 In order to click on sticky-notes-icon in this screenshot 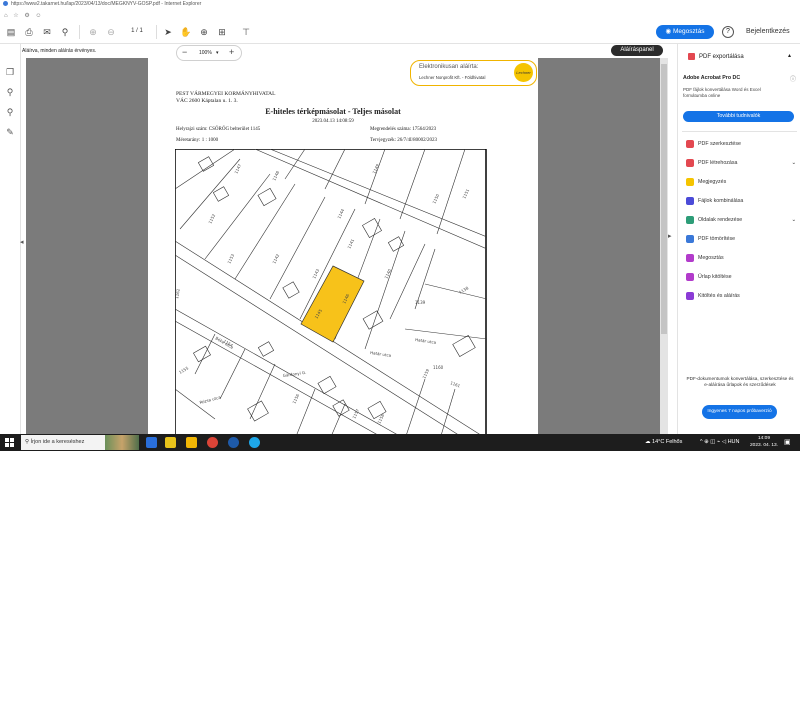, I will do `click(170, 442)`.